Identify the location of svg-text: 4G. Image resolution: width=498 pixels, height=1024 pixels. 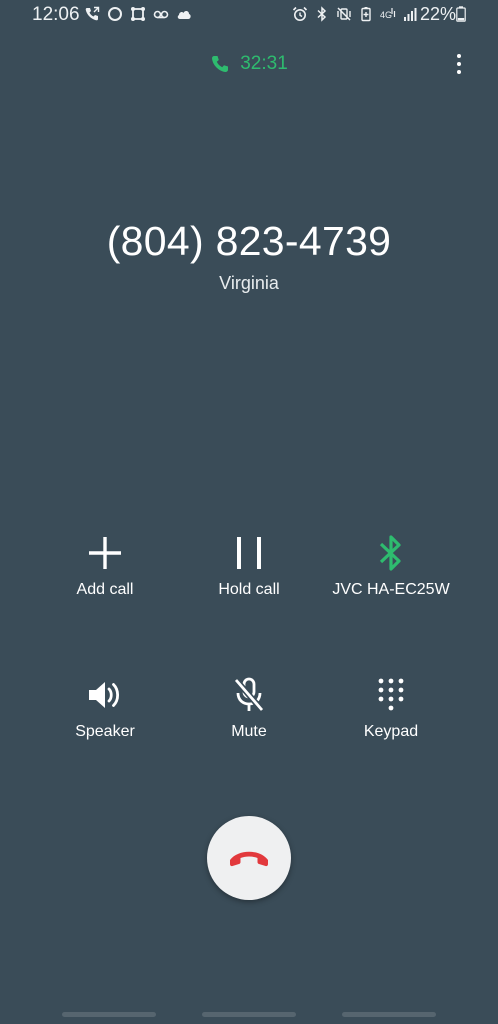
(386, 15).